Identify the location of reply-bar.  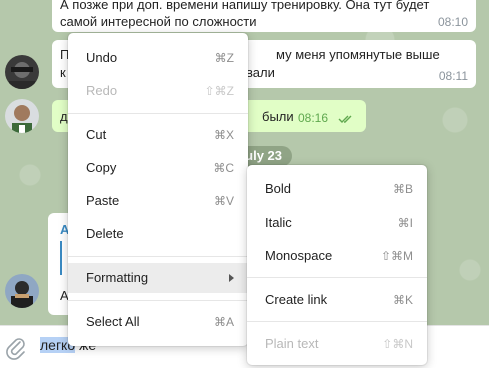
(61, 258).